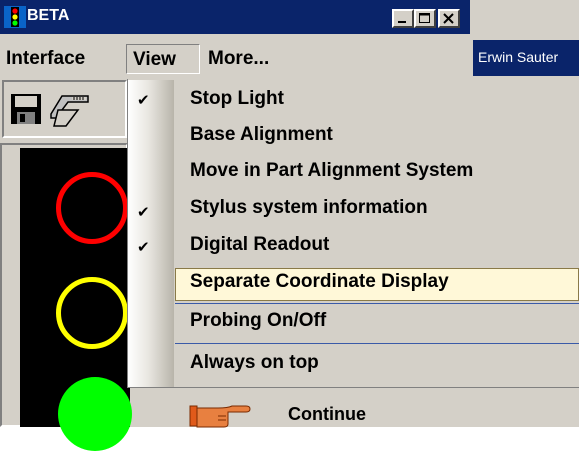 Image resolution: width=579 pixels, height=451 pixels. What do you see at coordinates (518, 57) in the screenshot?
I see `background-window-label: Erwin Sauter` at bounding box center [518, 57].